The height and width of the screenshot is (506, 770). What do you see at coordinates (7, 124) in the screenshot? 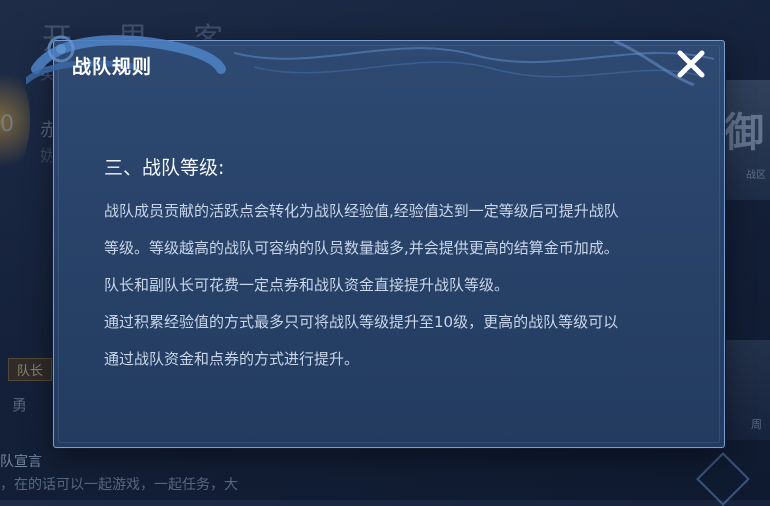
I see `background-number: 0` at bounding box center [7, 124].